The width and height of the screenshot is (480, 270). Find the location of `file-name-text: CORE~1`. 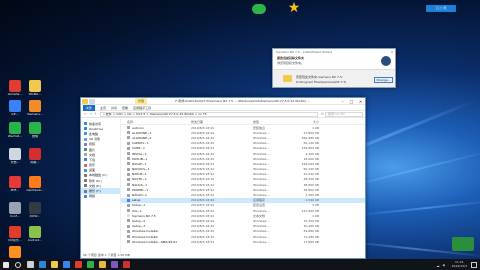

file-name-text: CORE~1 is located at coordinates (138, 148).